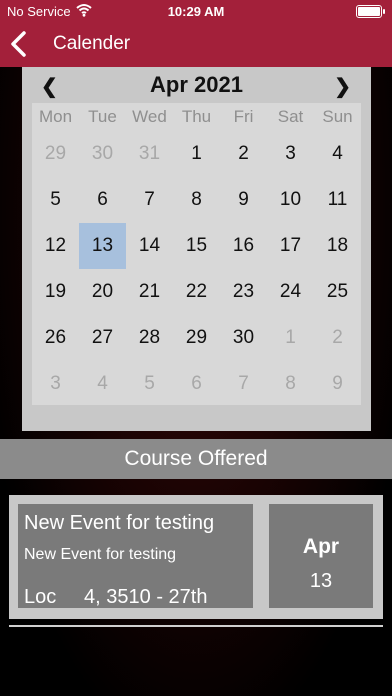  Describe the element at coordinates (55, 246) in the screenshot. I see `calendar-day: 12` at that location.